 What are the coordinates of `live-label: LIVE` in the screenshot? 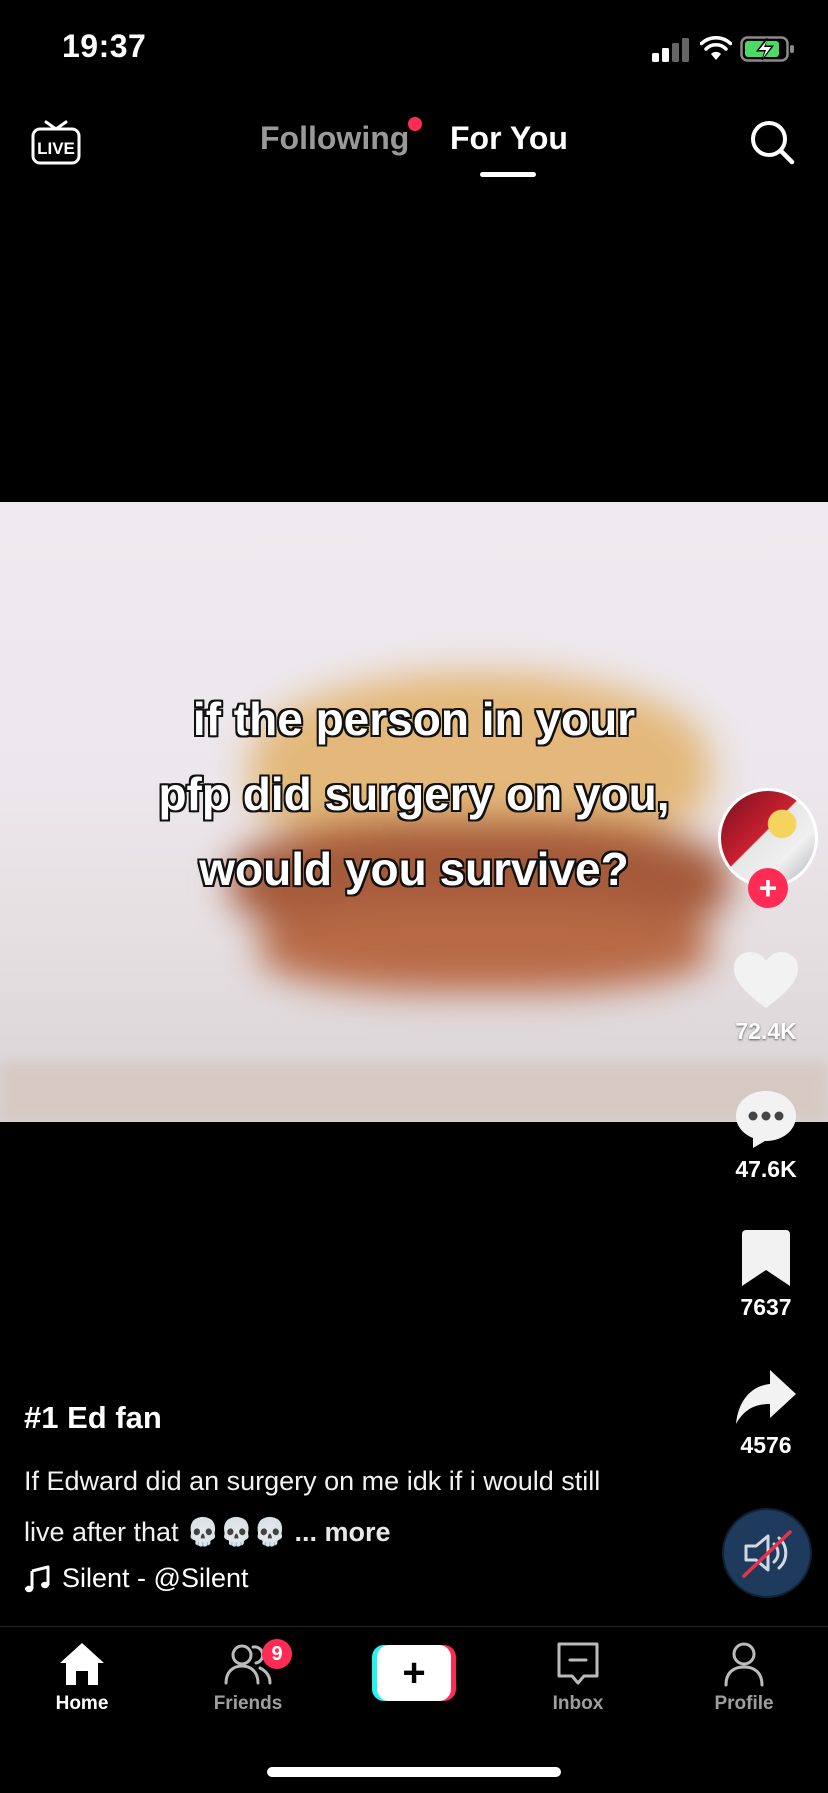 It's located at (56, 148).